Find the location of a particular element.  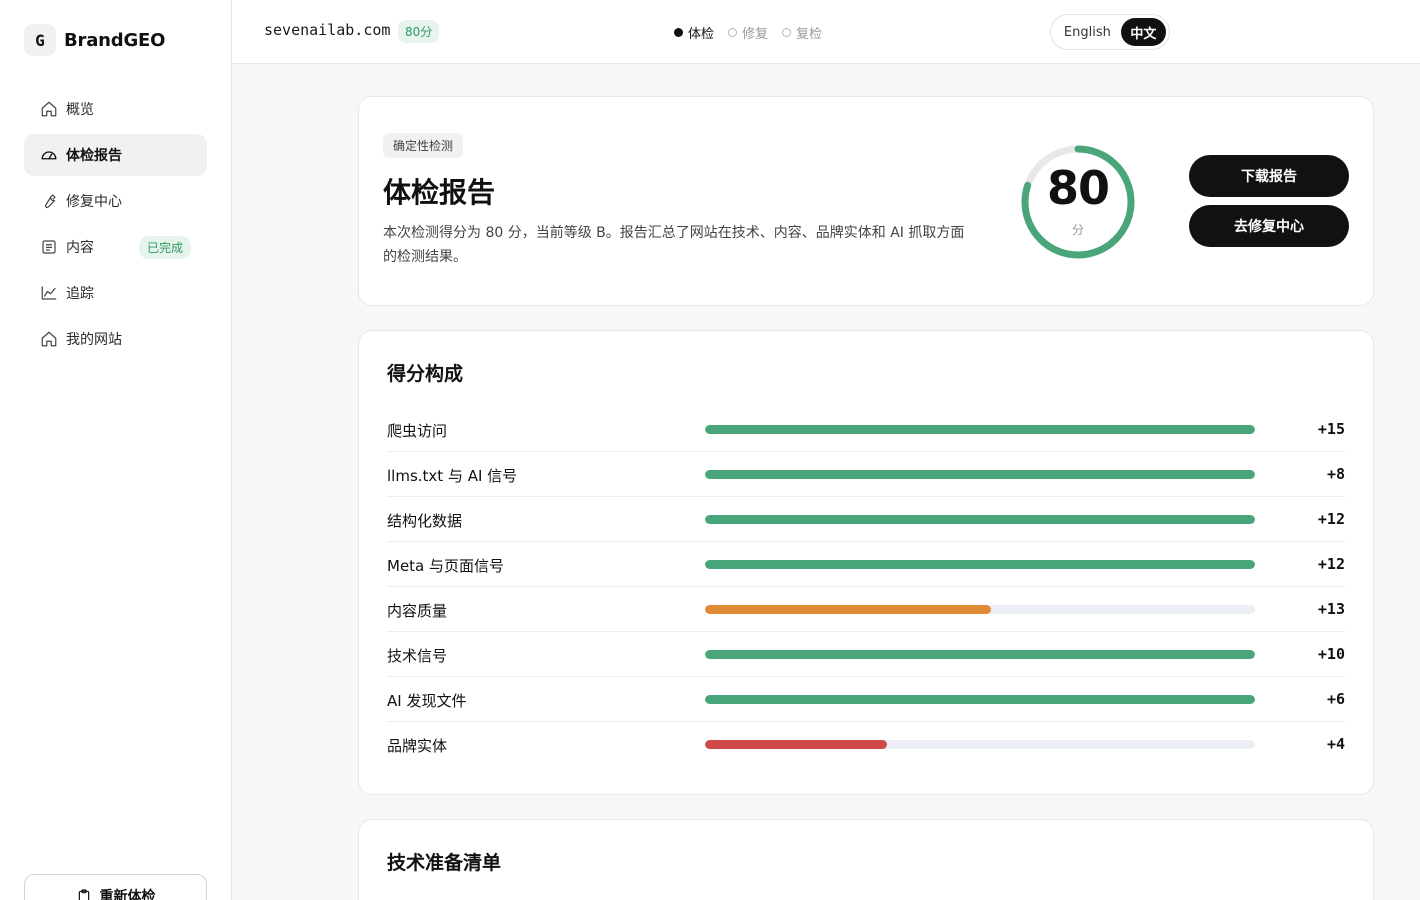

sidebar-item-fix-center: 修复中心 is located at coordinates (115, 201).